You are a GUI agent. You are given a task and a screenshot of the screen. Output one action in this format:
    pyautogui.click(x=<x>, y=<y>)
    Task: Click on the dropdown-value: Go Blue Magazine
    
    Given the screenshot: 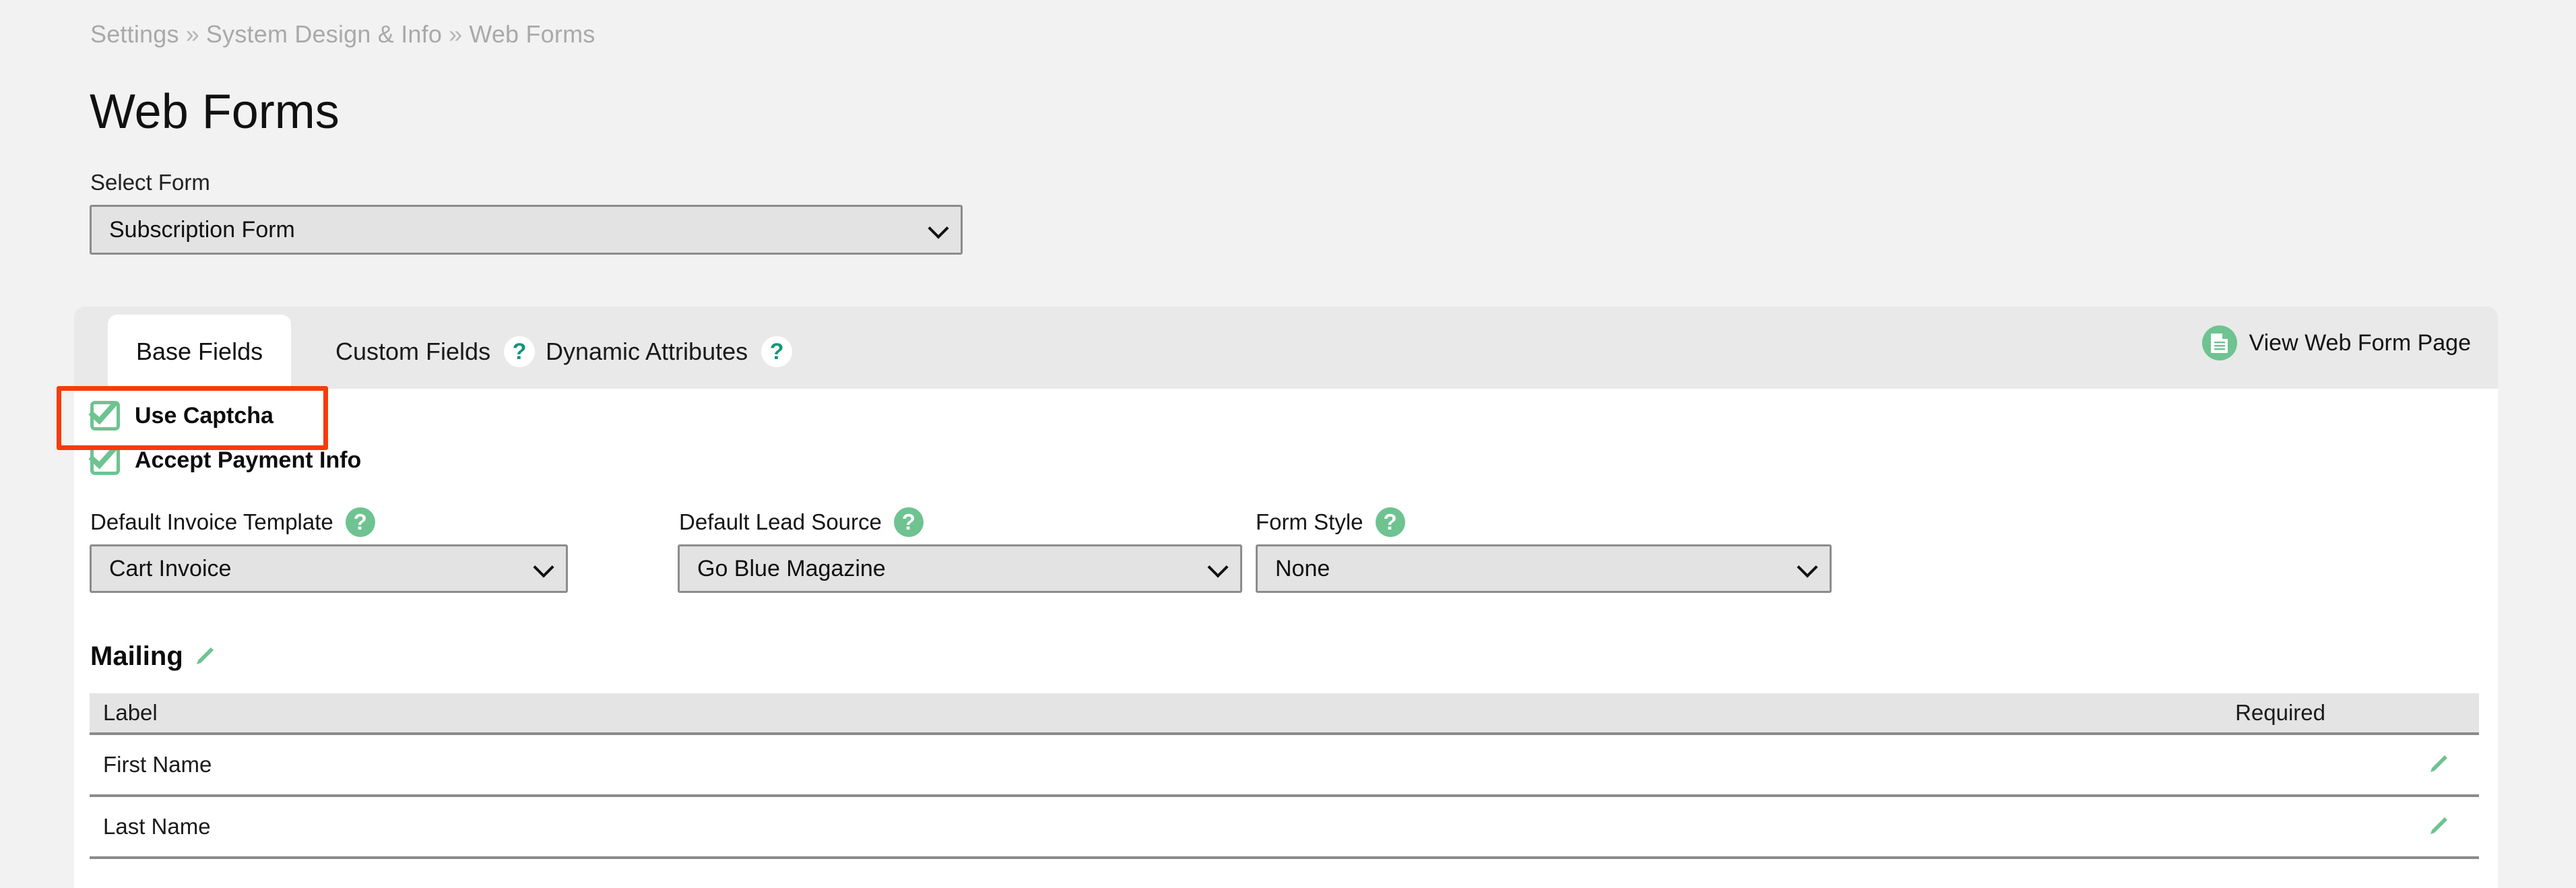 What is the action you would take?
    pyautogui.click(x=791, y=568)
    